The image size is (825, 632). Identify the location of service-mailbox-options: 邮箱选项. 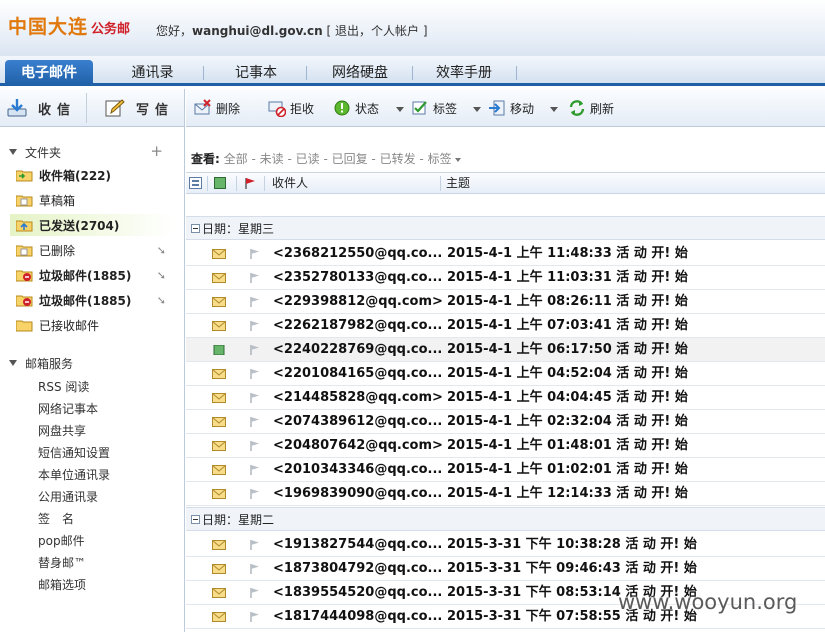
(62, 584).